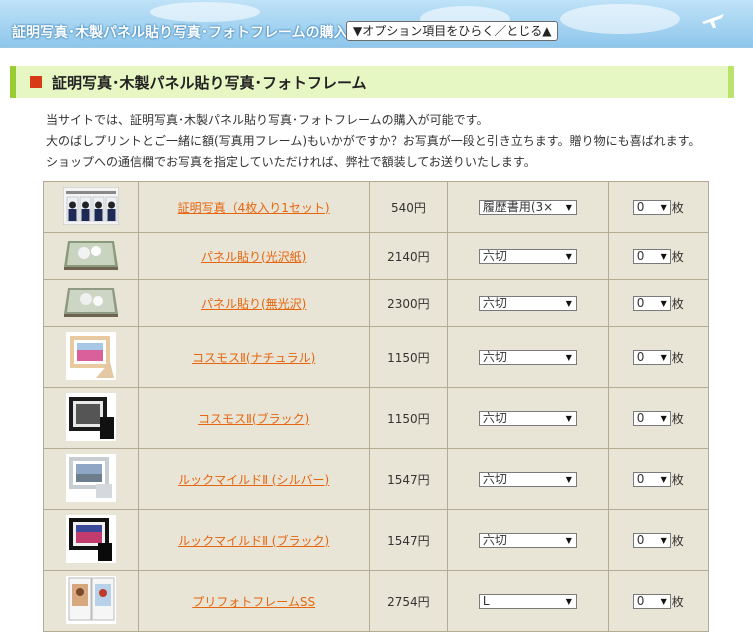  Describe the element at coordinates (376, 256) in the screenshot. I see `product-row: パネル貼り(光沢紙) 2140円 六切 ▼ 0 ▼ 枚` at that location.